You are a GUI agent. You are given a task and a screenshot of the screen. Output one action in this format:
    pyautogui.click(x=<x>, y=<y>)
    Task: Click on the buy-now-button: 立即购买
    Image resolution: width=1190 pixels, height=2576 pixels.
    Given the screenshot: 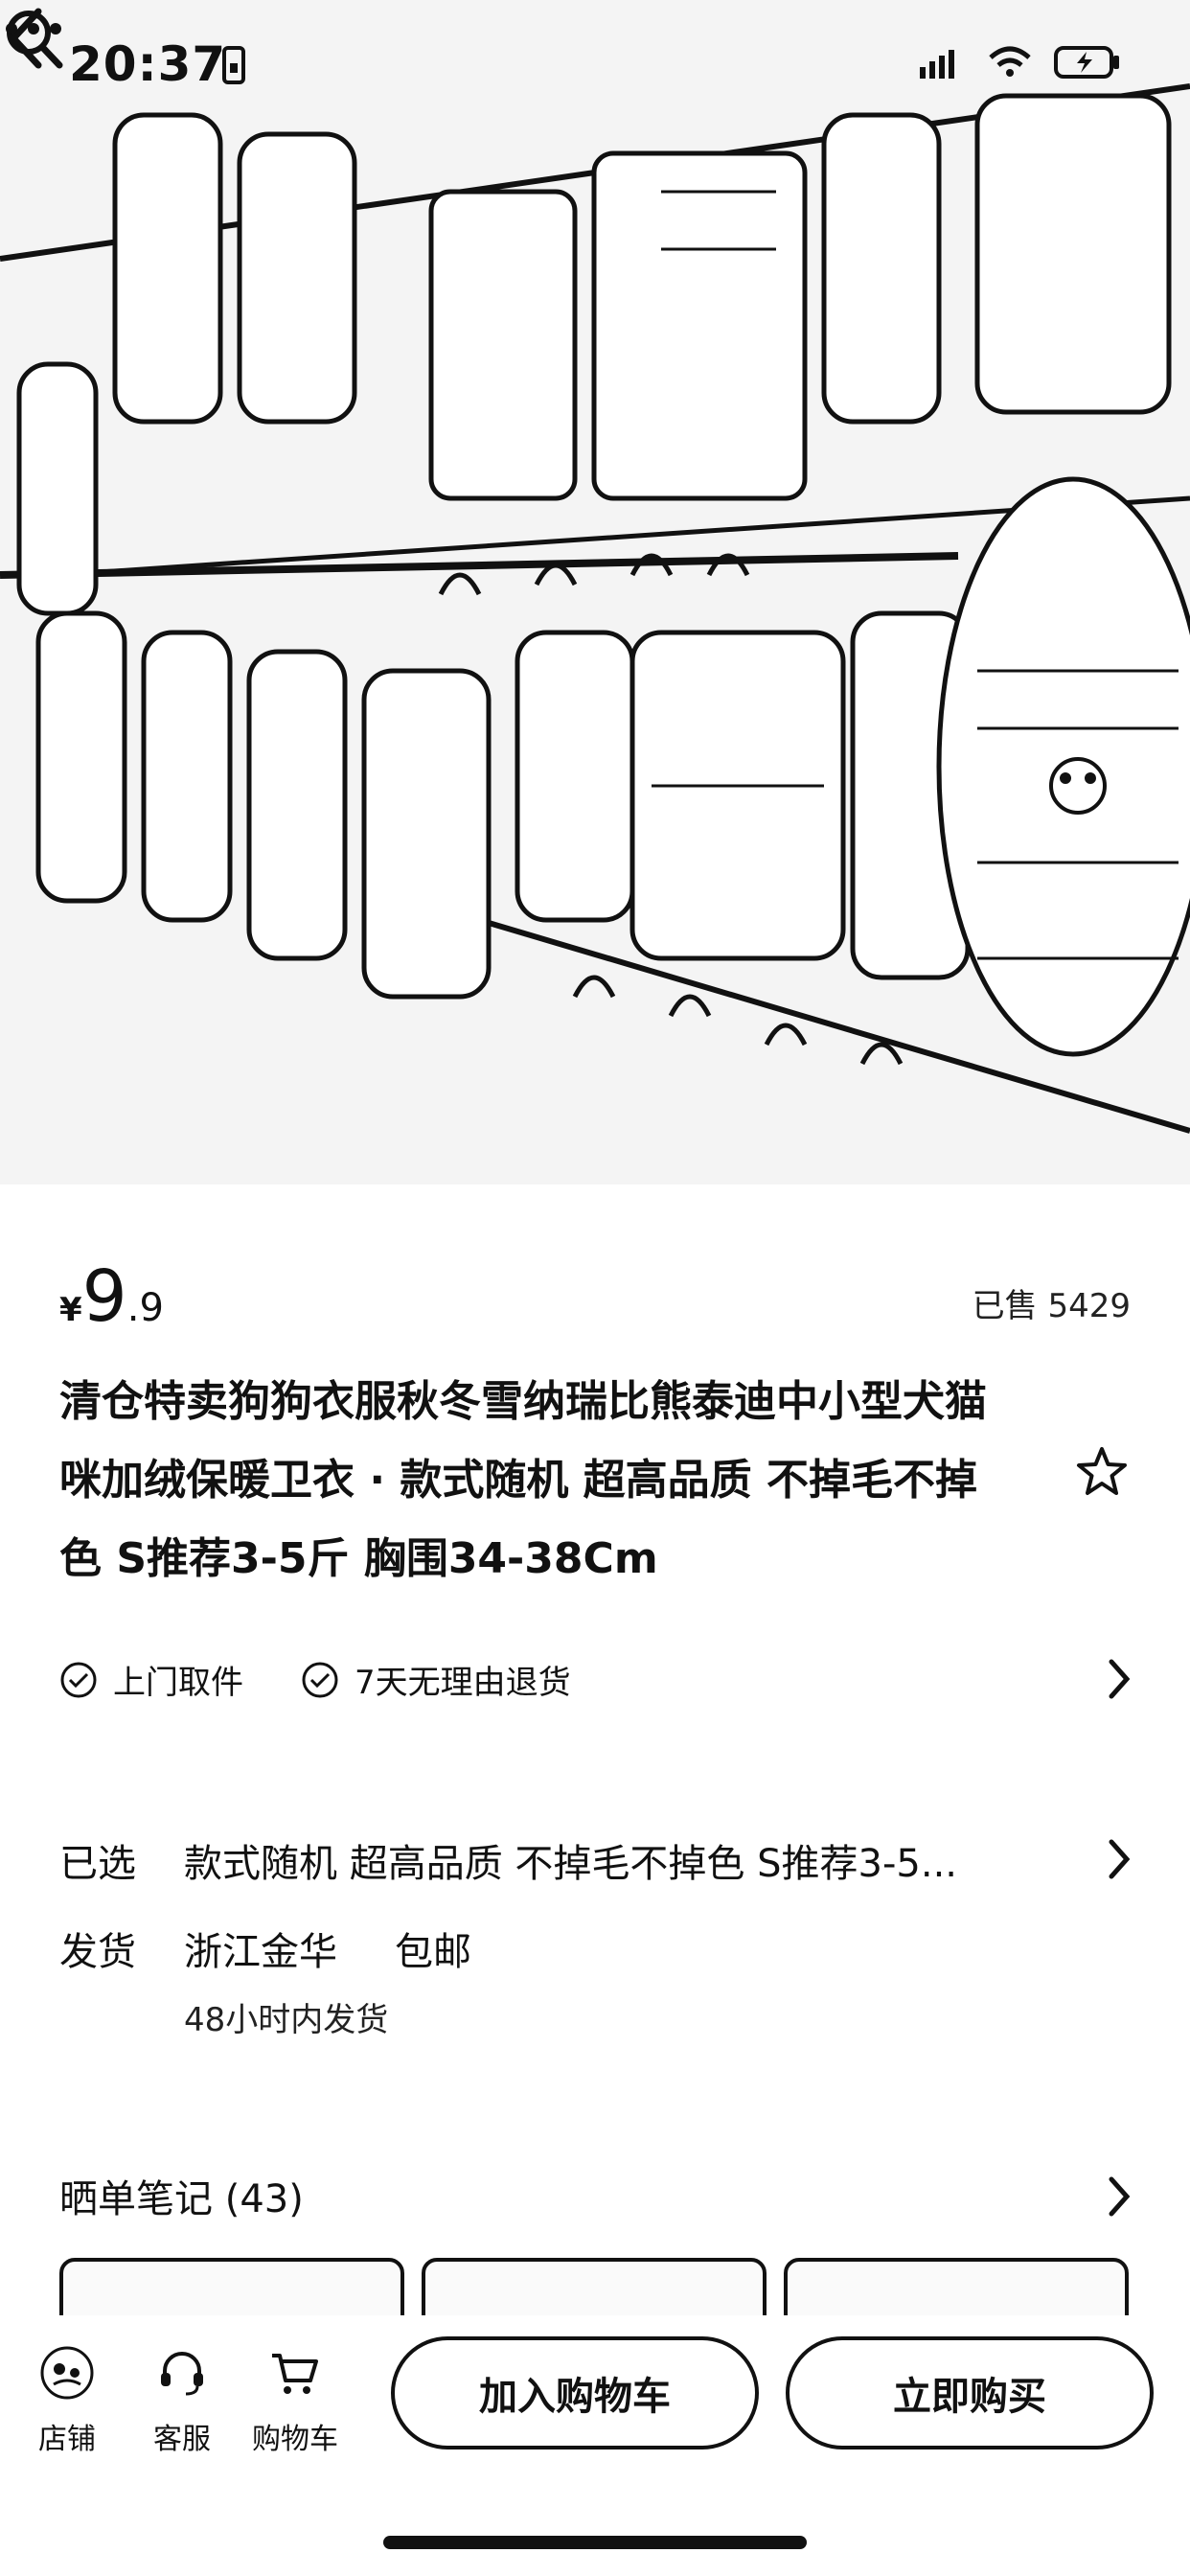 What is the action you would take?
    pyautogui.click(x=970, y=2393)
    